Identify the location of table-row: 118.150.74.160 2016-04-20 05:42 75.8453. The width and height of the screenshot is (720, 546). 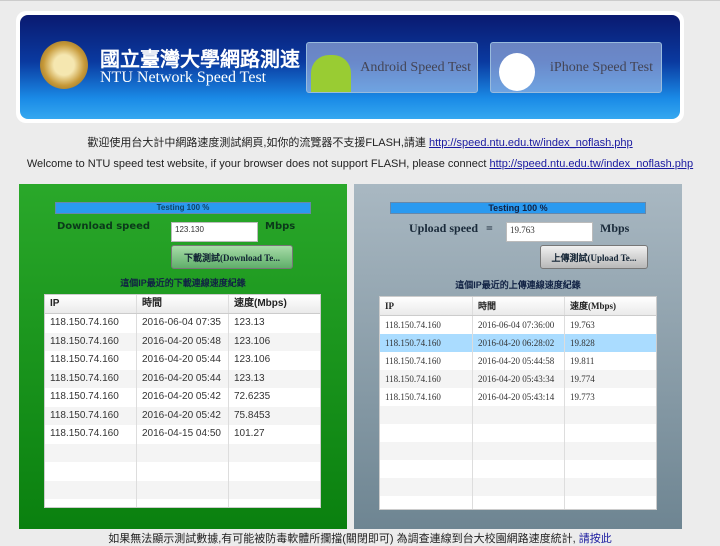
(182, 415).